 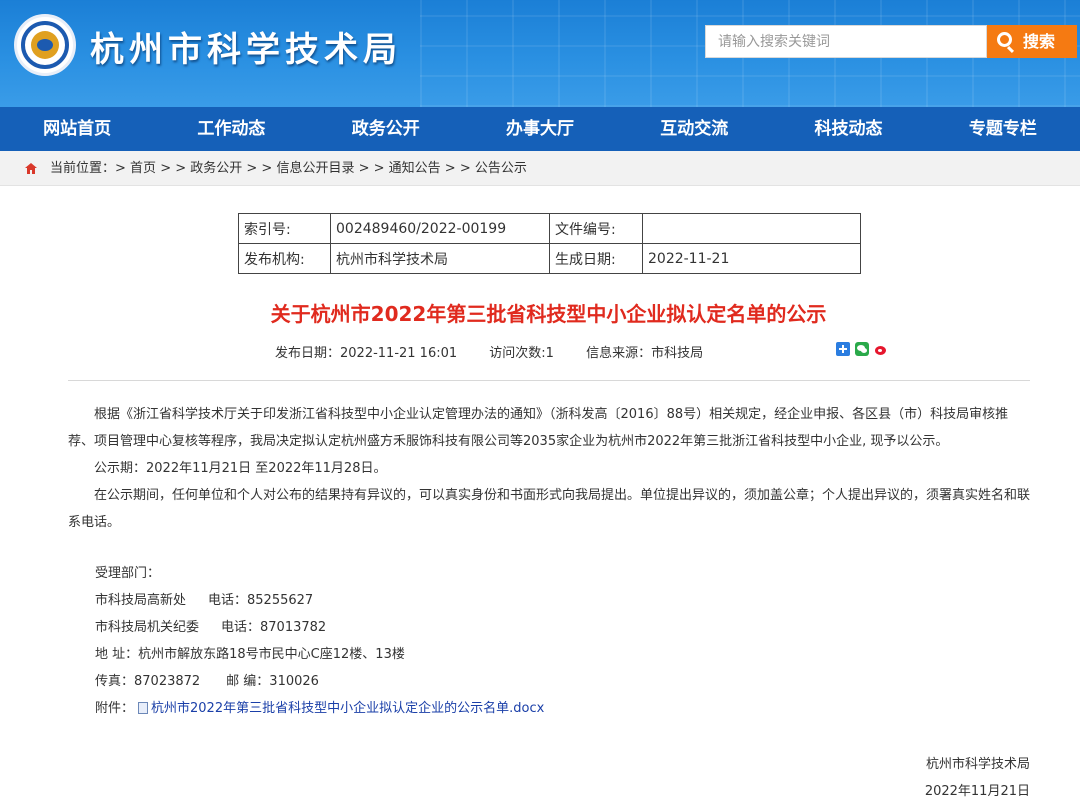 I want to click on breadcrumb-item-notices: 通知公告, so click(x=415, y=168).